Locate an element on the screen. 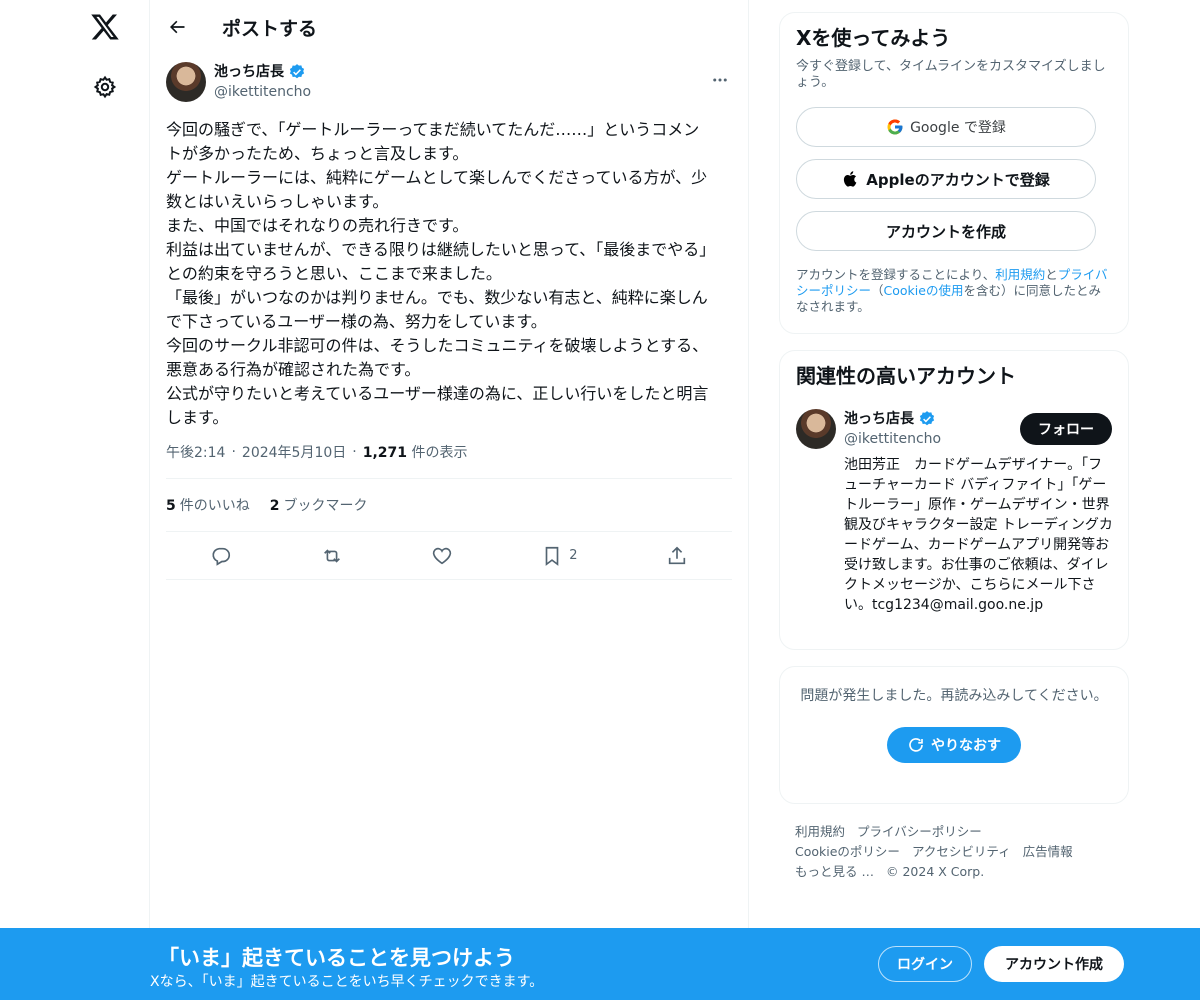 This screenshot has height=1000, width=1200. create-account-button: アカウントを作成 is located at coordinates (946, 231).